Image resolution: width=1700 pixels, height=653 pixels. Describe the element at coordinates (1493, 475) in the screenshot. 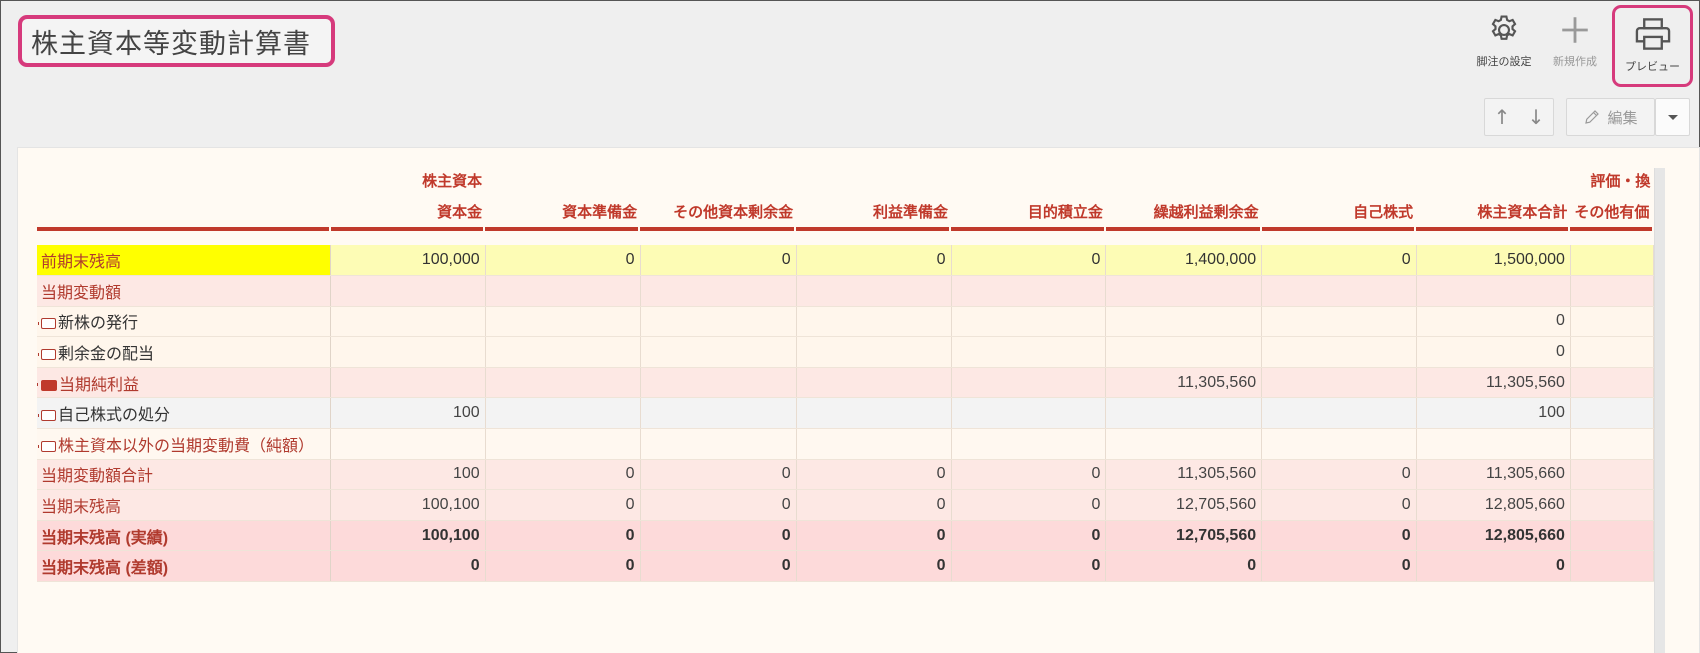

I see `value-cell: 11,305,660` at that location.